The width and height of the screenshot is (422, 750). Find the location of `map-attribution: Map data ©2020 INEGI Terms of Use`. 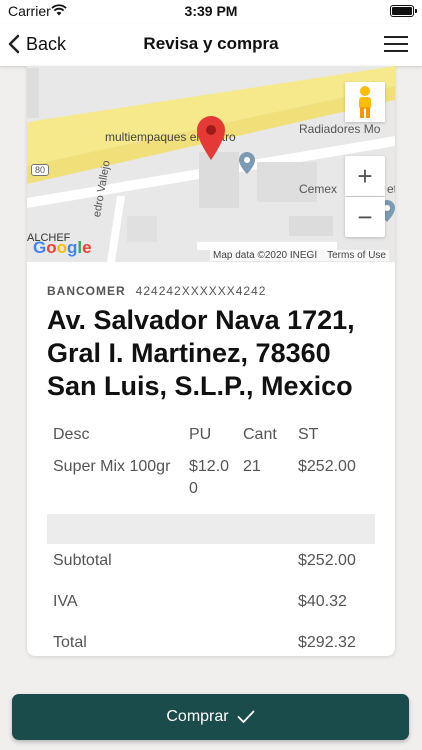

map-attribution: Map data ©2020 INEGI Terms of Use is located at coordinates (299, 255).